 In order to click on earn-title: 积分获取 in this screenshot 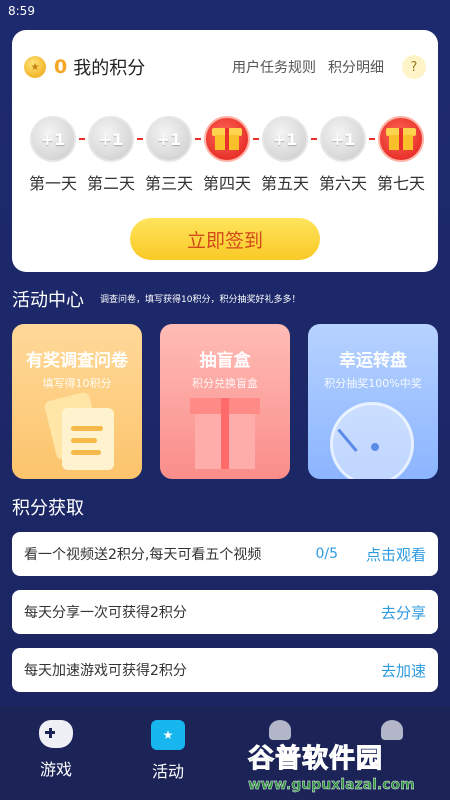, I will do `click(48, 508)`.